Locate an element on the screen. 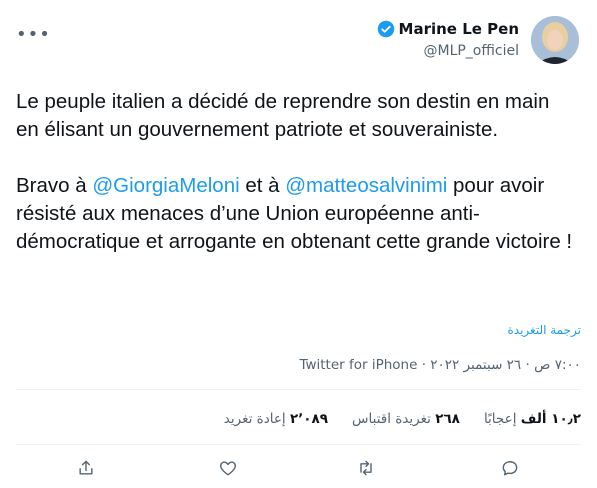 The image size is (597, 488). retweet-button is located at coordinates (366, 468).